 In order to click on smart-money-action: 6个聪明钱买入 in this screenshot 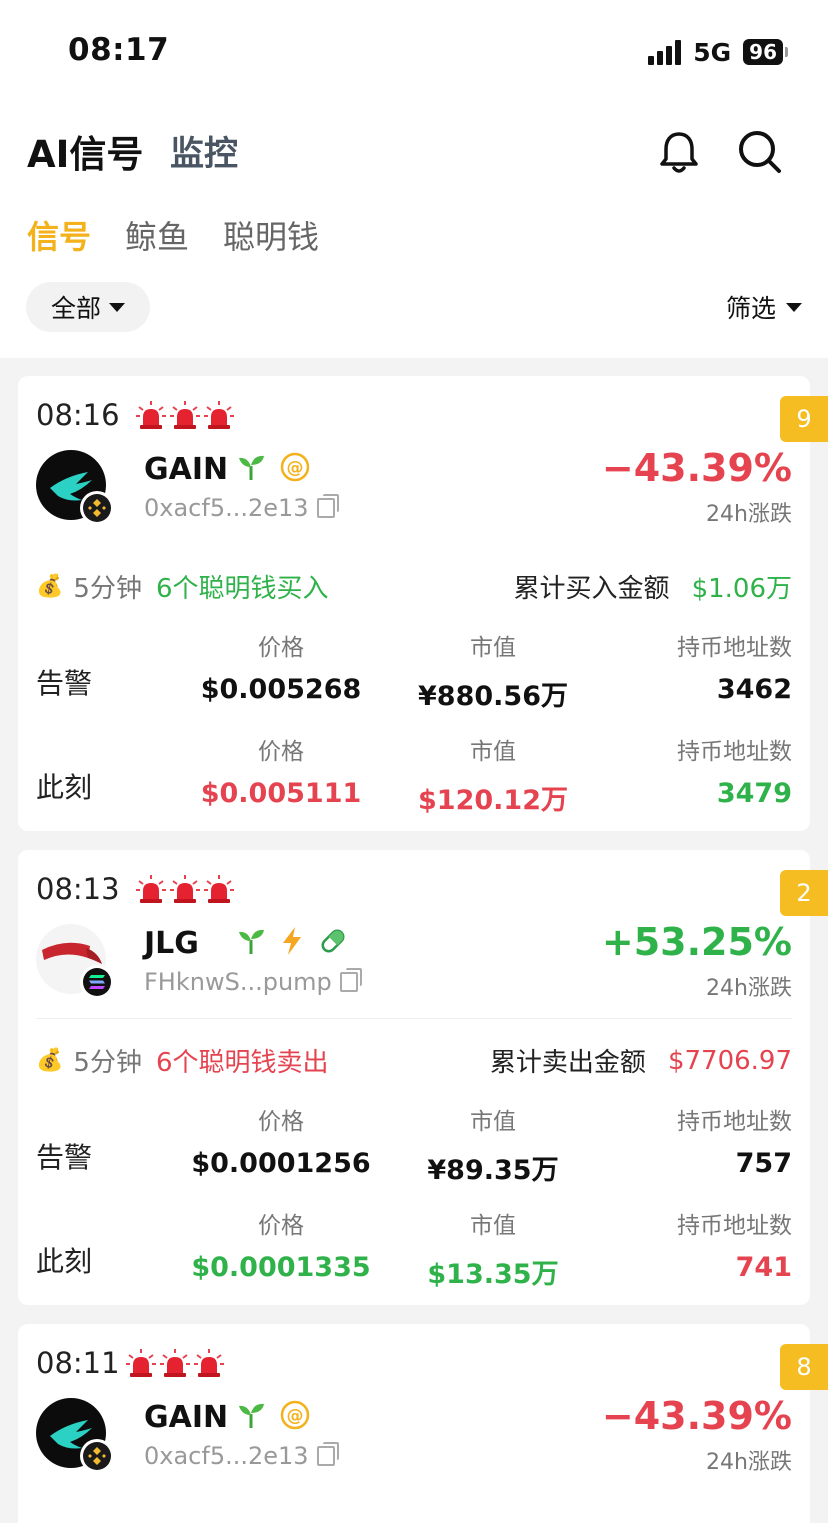, I will do `click(242, 589)`.